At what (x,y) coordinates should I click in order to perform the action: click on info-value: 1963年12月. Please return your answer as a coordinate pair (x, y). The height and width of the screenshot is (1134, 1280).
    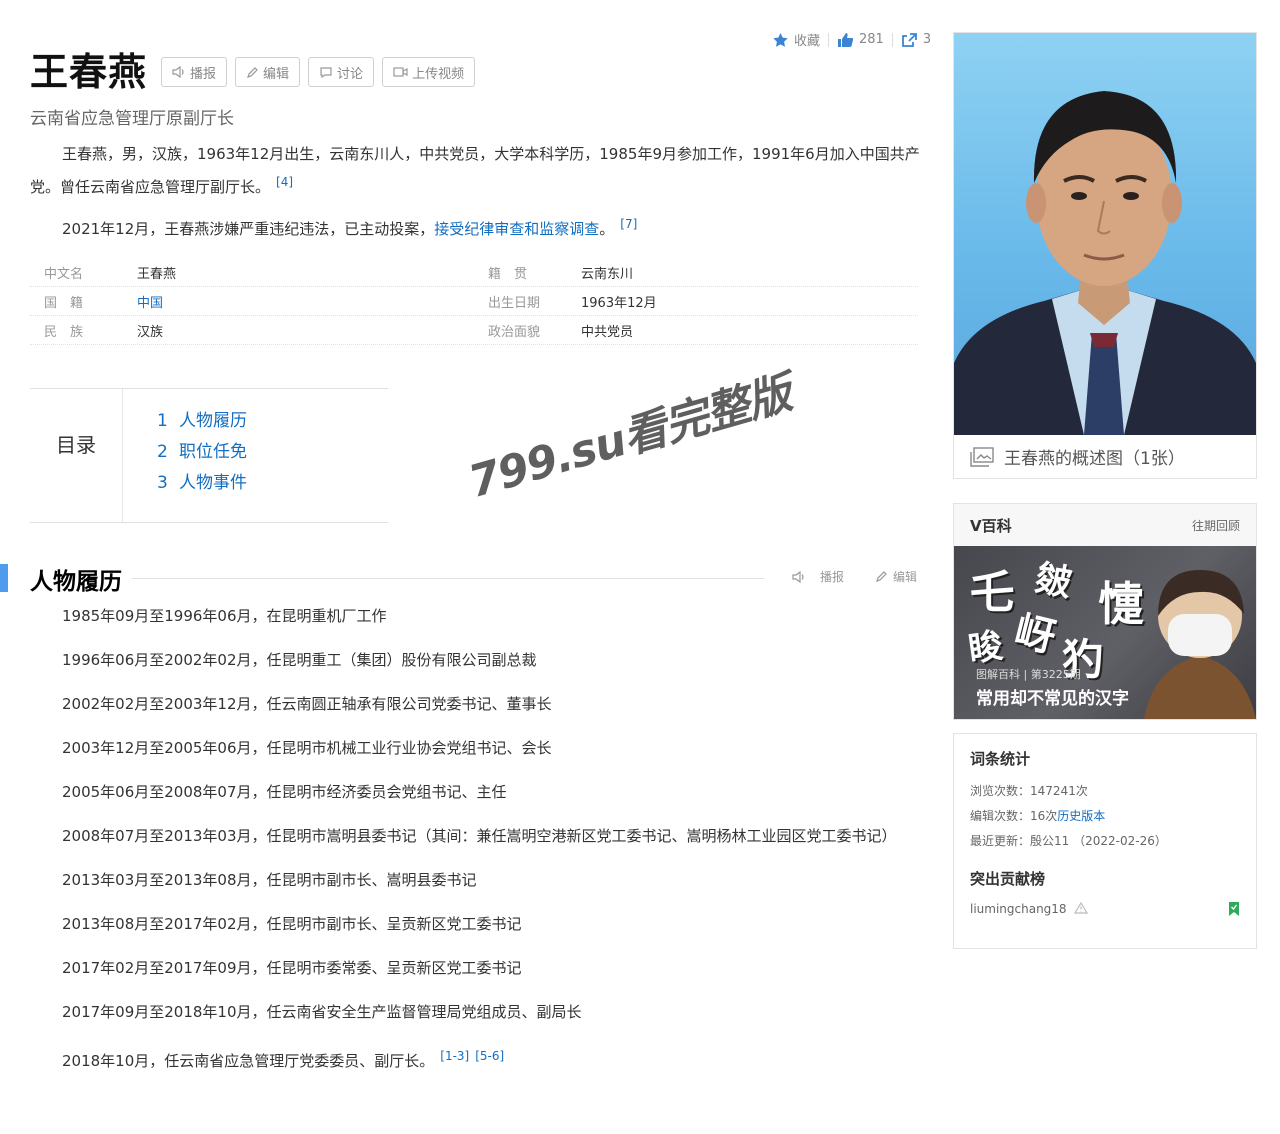
    Looking at the image, I should click on (619, 303).